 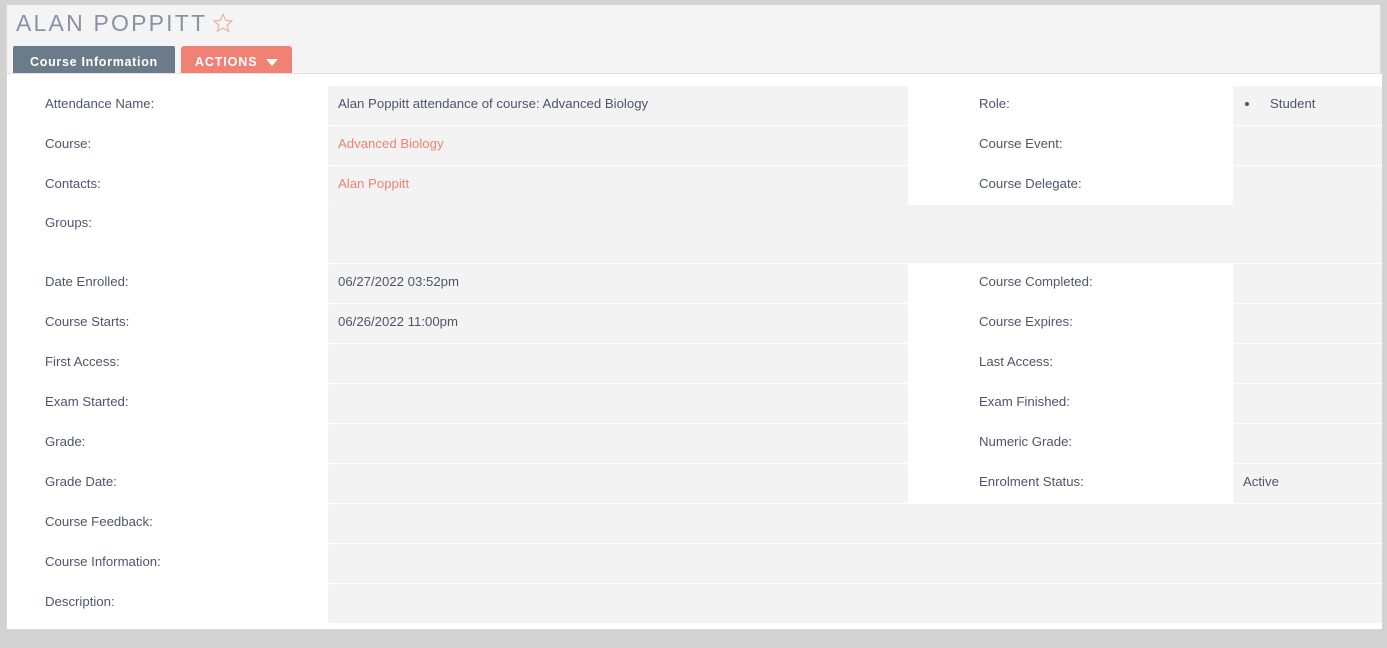 I want to click on value-grade-date, so click(x=618, y=483).